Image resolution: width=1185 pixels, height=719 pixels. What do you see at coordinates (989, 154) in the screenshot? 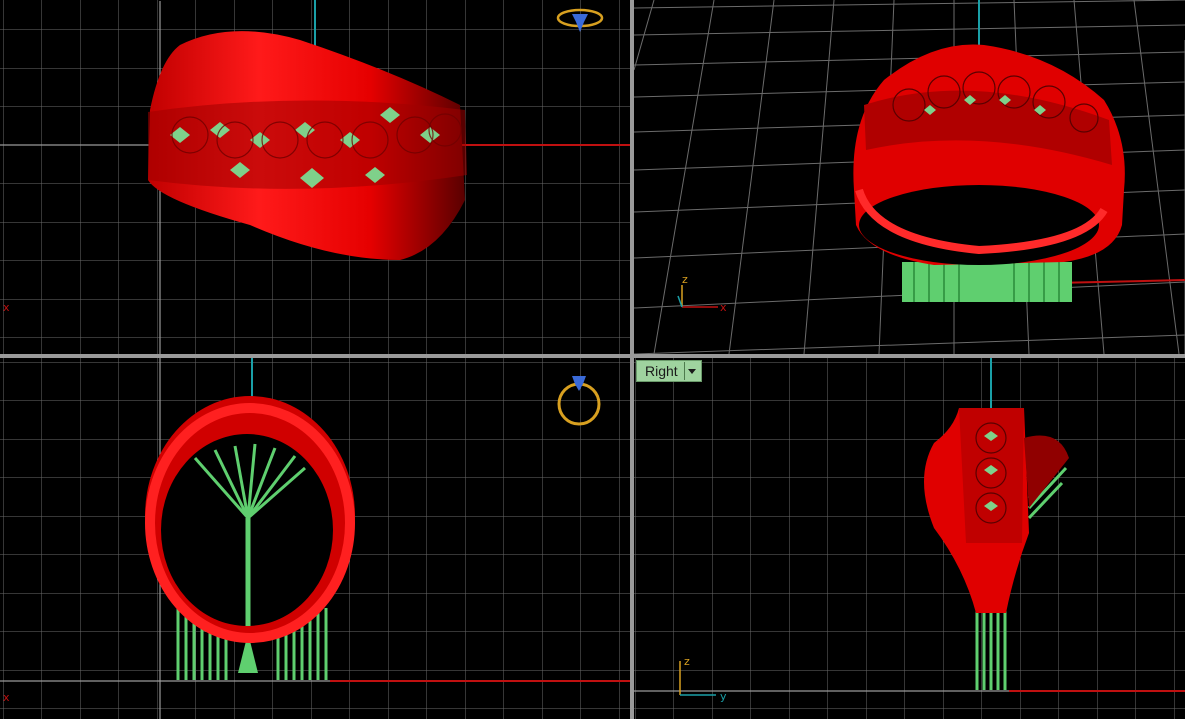
I see `ring-model` at bounding box center [989, 154].